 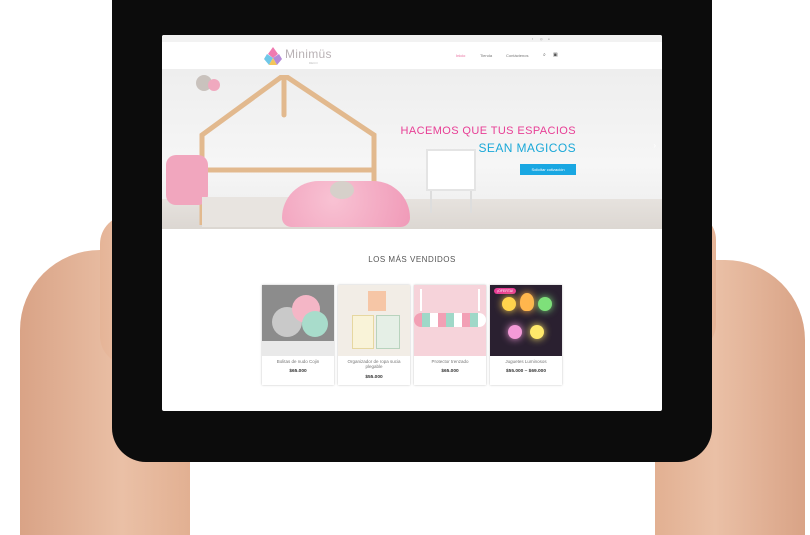 What do you see at coordinates (526, 361) in the screenshot?
I see `product-name: Juguetes Luminosos` at bounding box center [526, 361].